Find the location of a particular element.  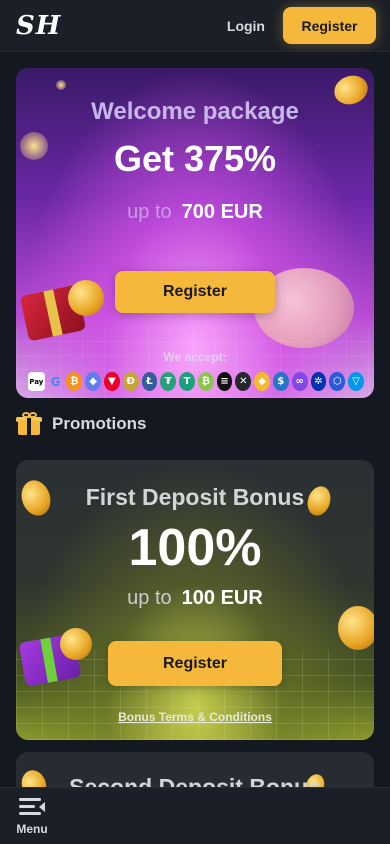

first-deposit-amount-line: up to 100 EUR is located at coordinates (195, 598).